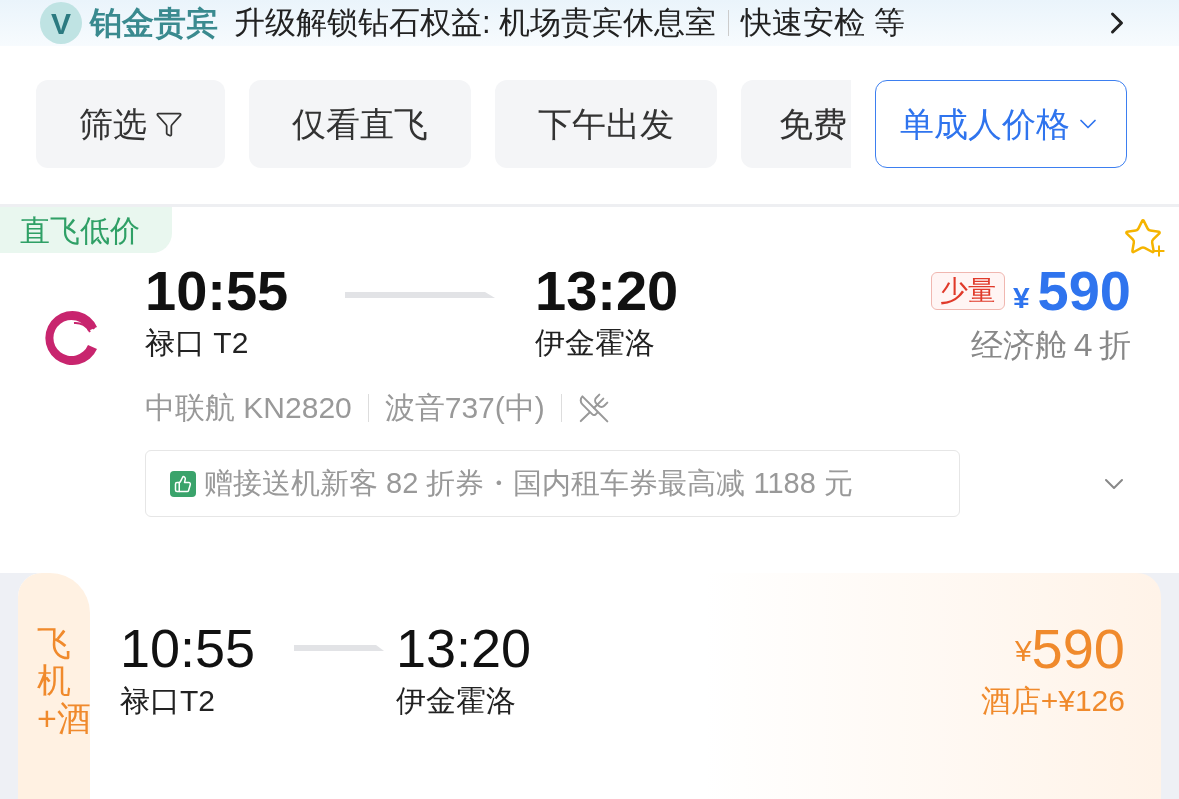 Image resolution: width=1179 pixels, height=799 pixels. What do you see at coordinates (967, 291) in the screenshot?
I see `low-stock-badge: 少量` at bounding box center [967, 291].